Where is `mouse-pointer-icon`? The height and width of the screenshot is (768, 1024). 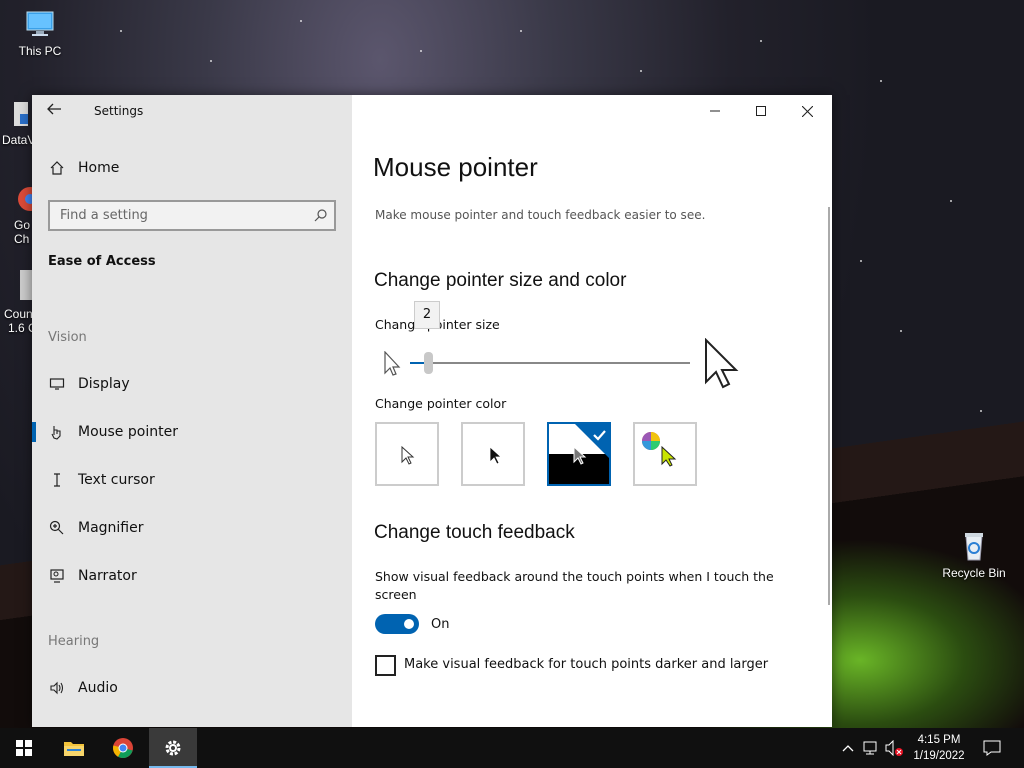
mouse-pointer-icon is located at coordinates (56, 433).